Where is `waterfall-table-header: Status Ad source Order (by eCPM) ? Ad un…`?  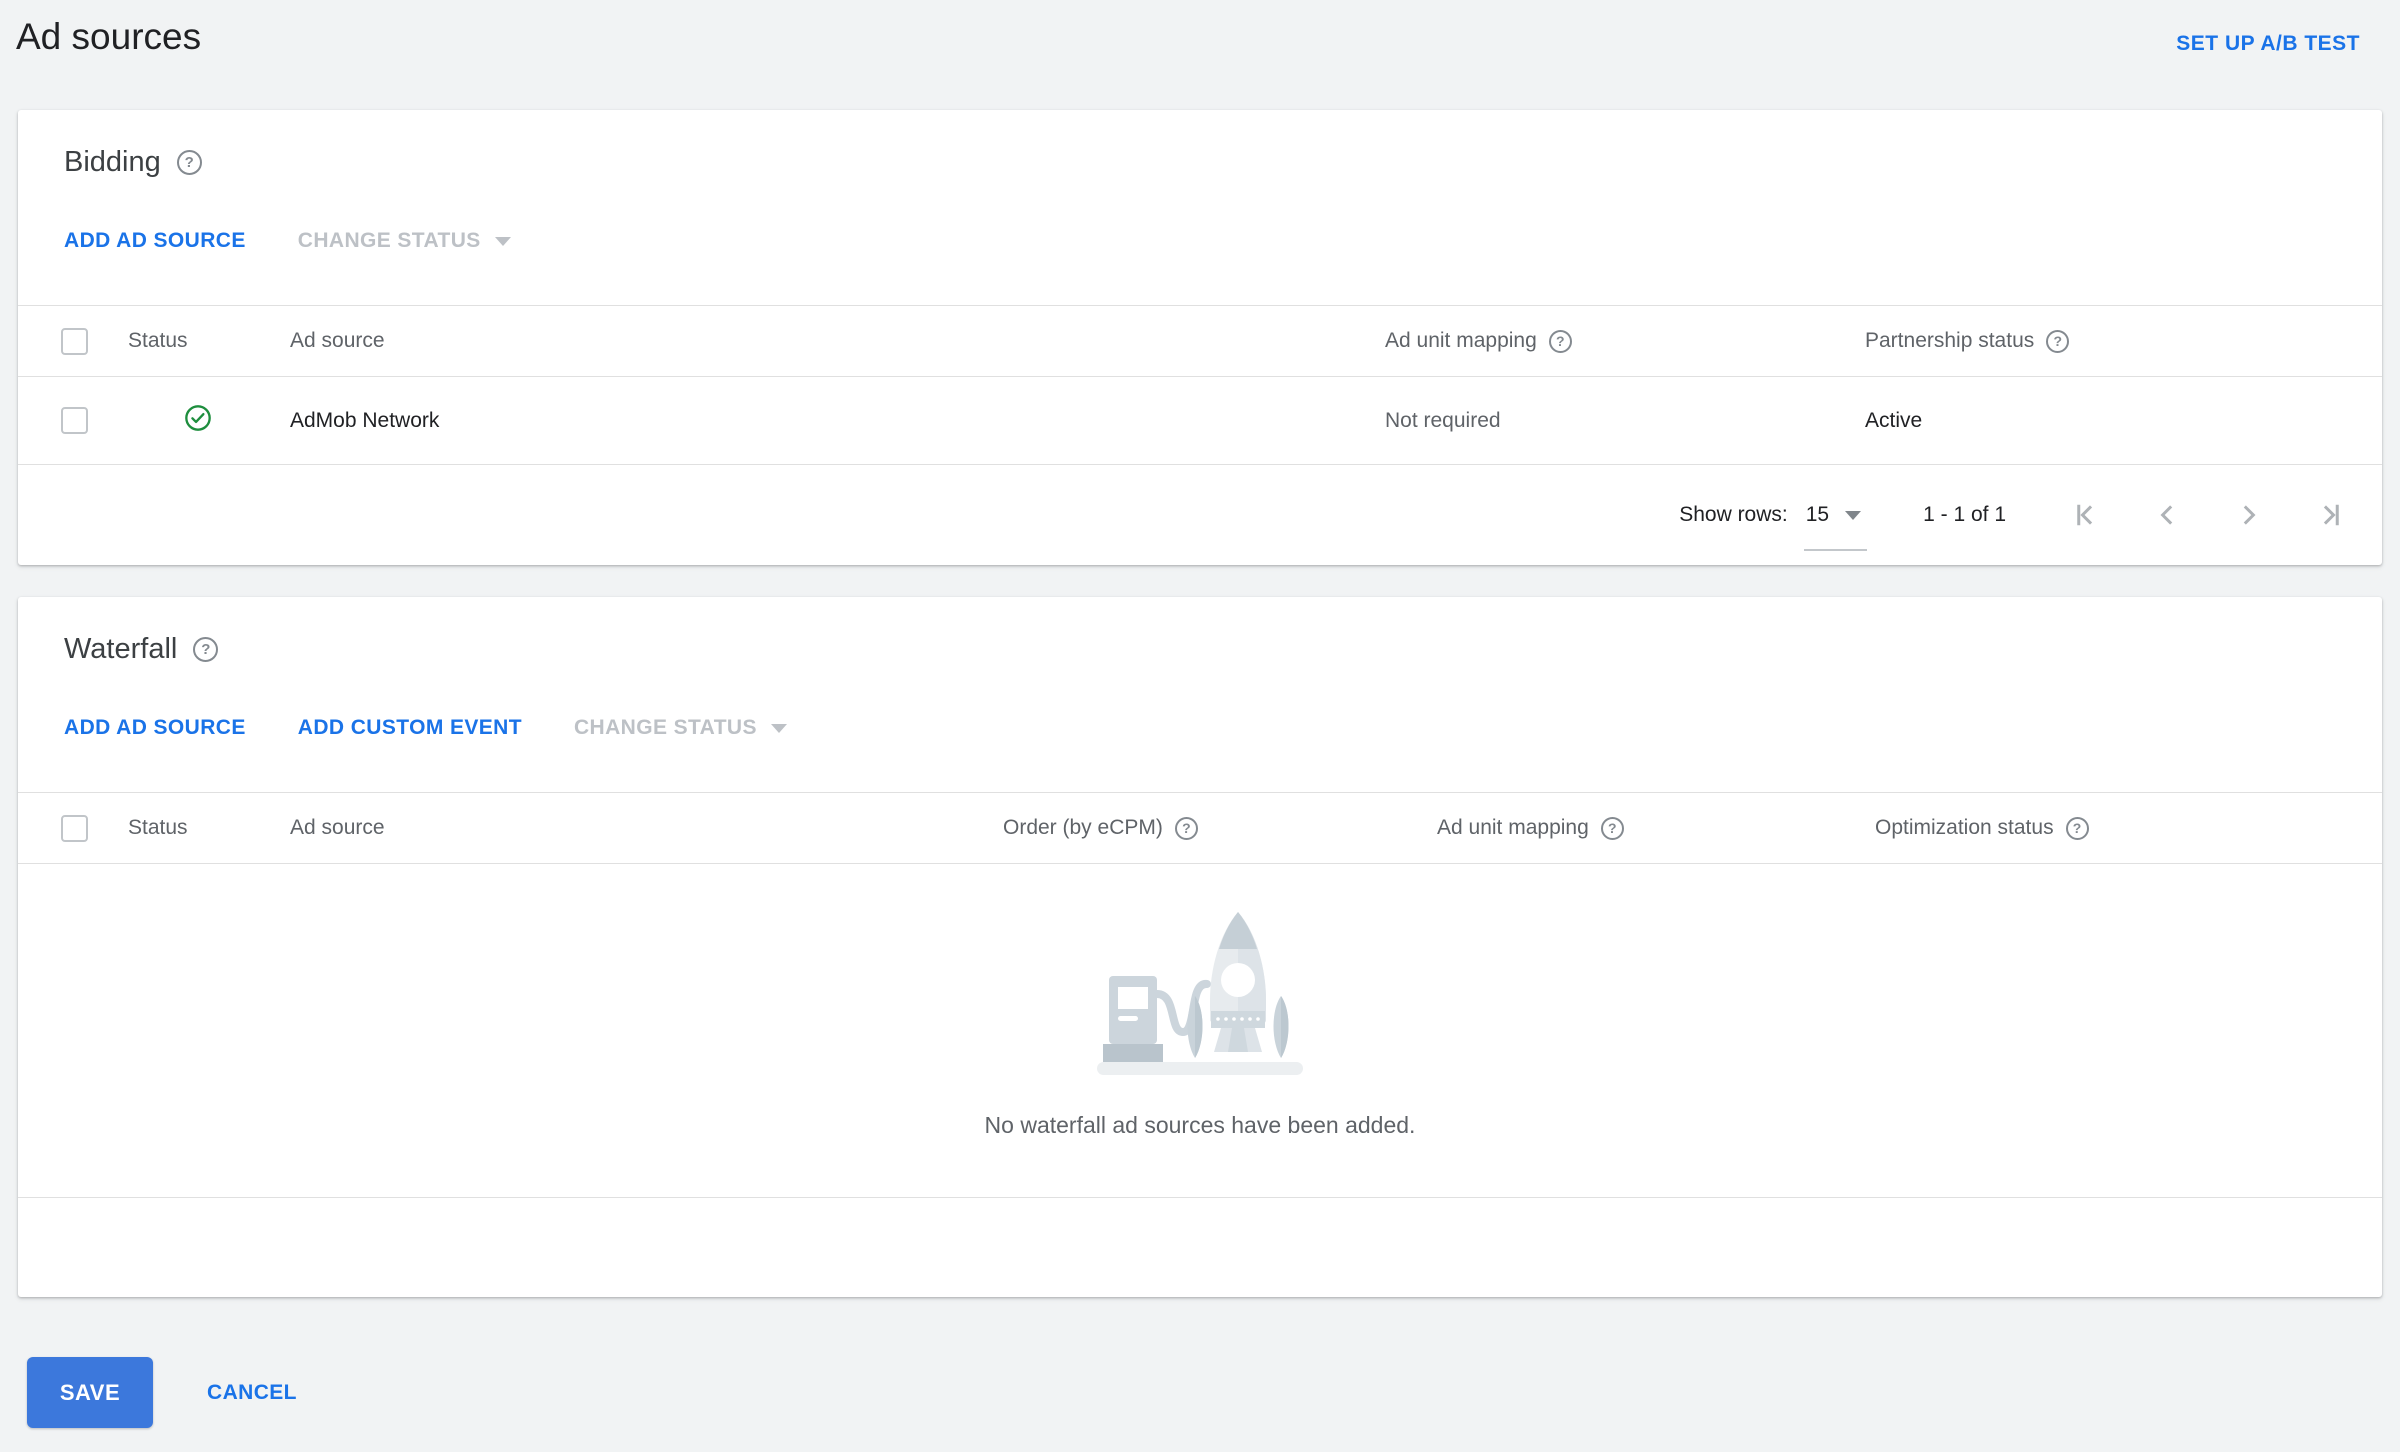
waterfall-table-header: Status Ad source Order (by eCPM) ? Ad un… is located at coordinates (1200, 828).